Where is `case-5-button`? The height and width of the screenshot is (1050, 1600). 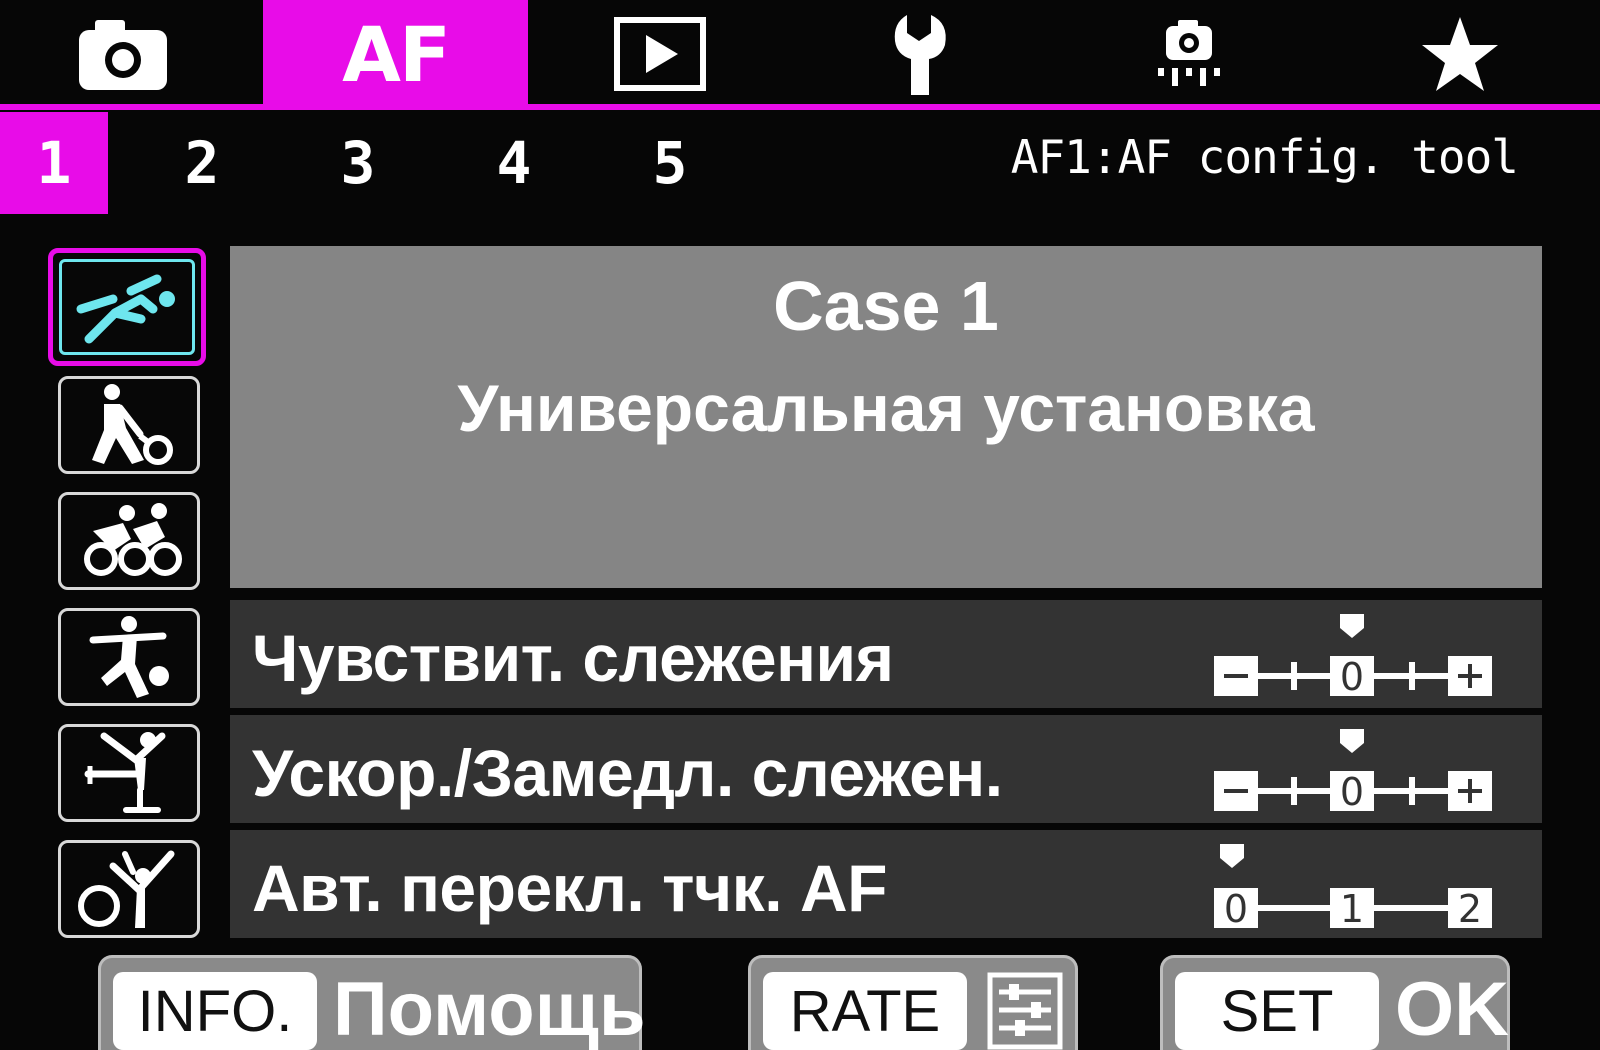 case-5-button is located at coordinates (129, 773).